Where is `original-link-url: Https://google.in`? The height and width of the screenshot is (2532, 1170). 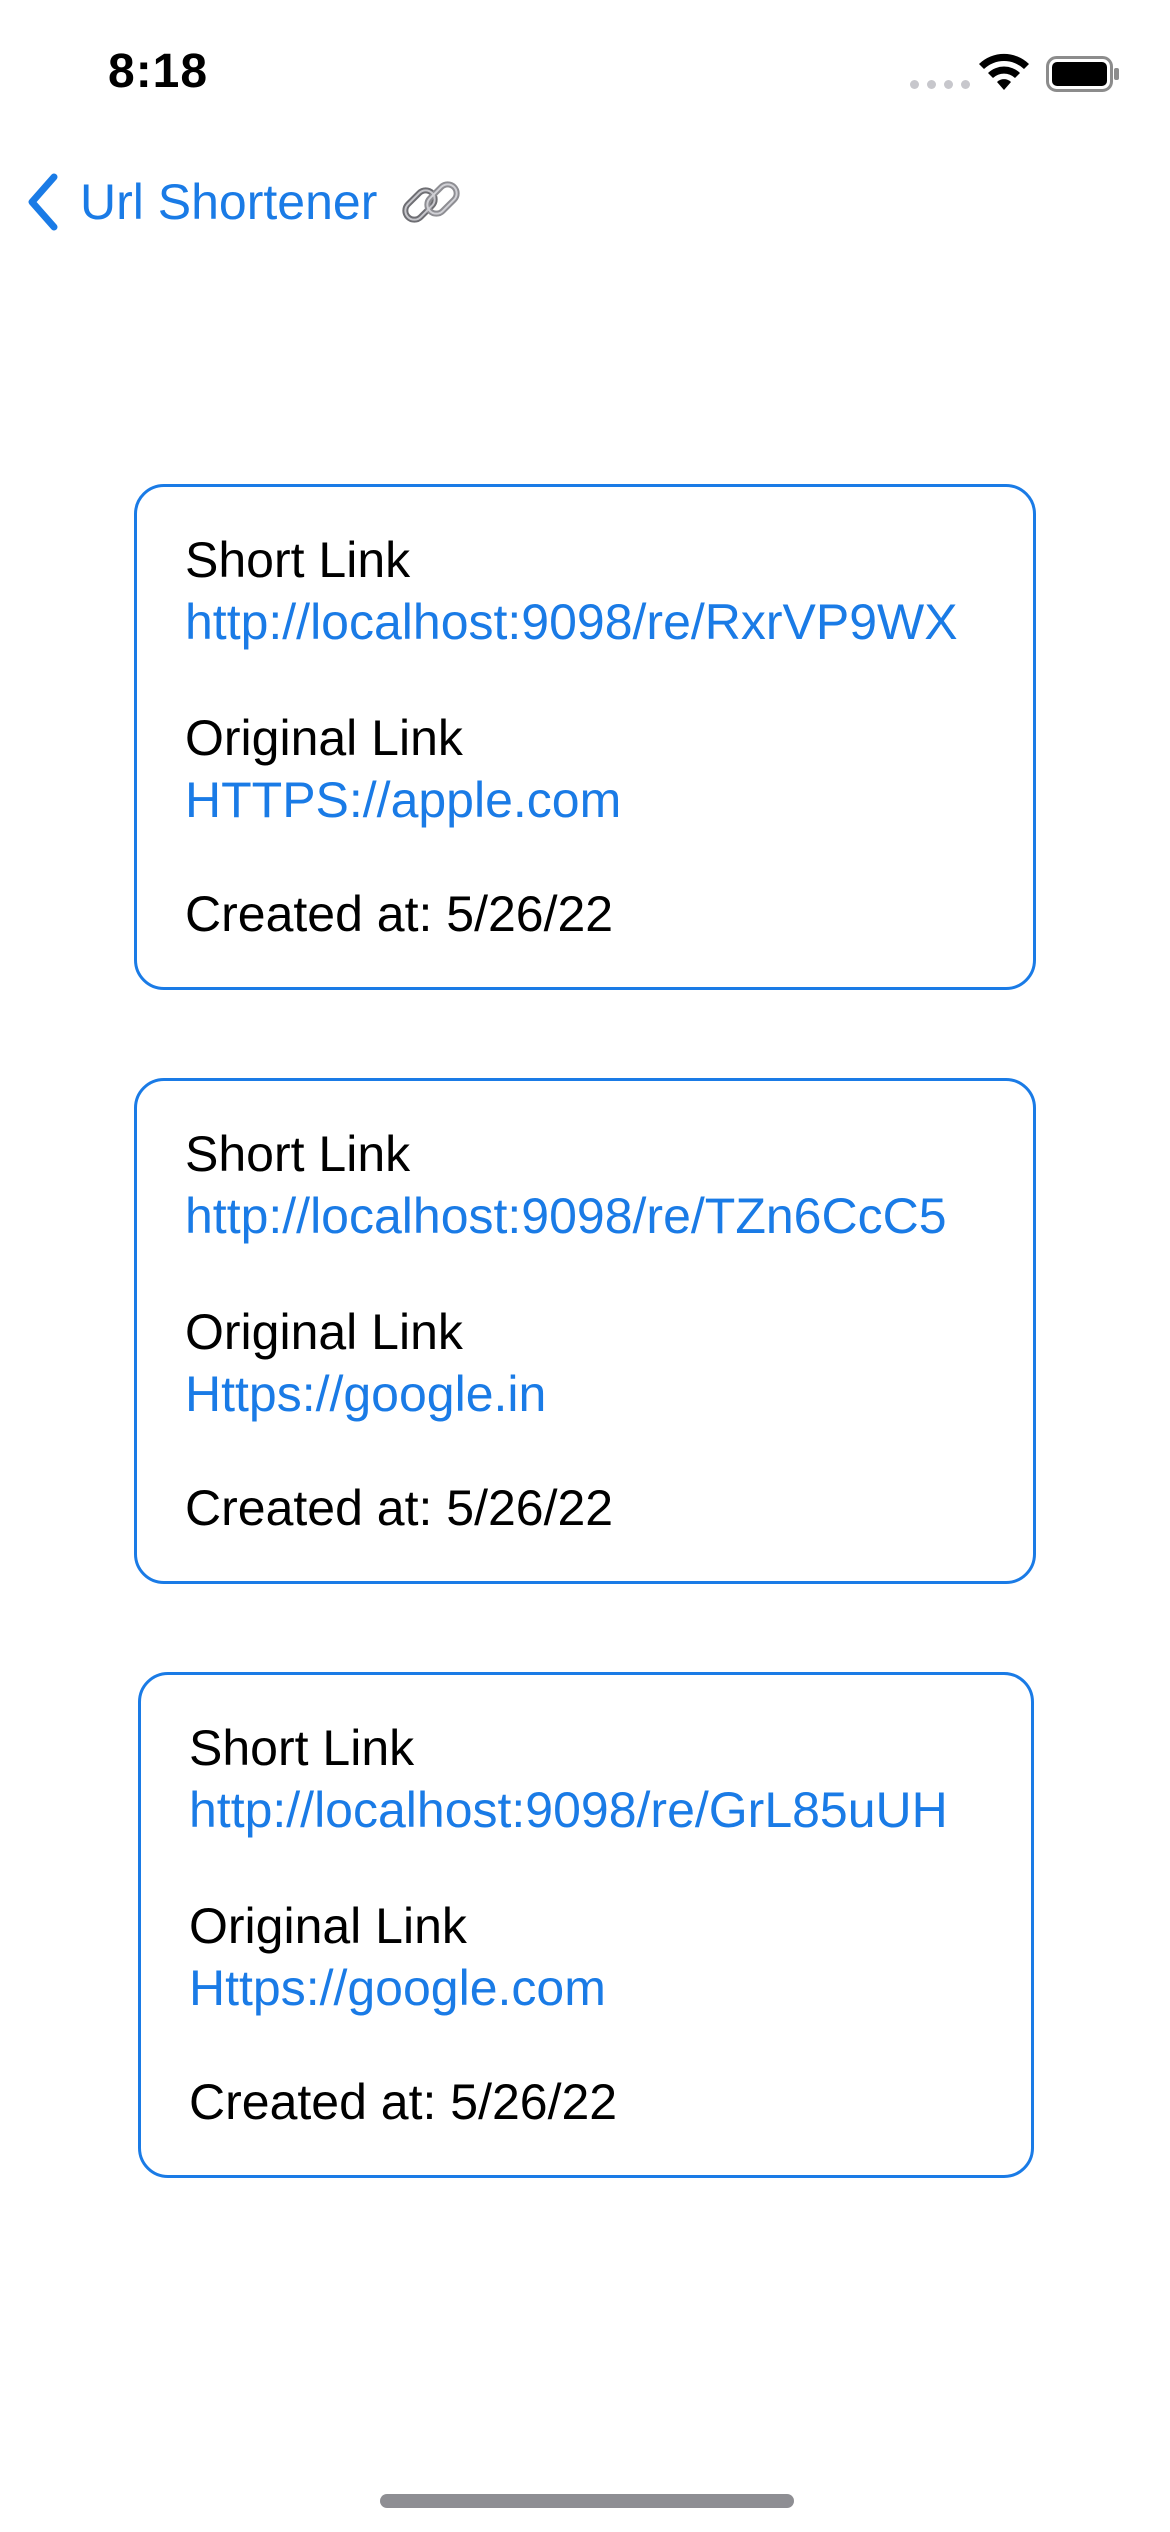 original-link-url: Https://google.in is located at coordinates (365, 1394).